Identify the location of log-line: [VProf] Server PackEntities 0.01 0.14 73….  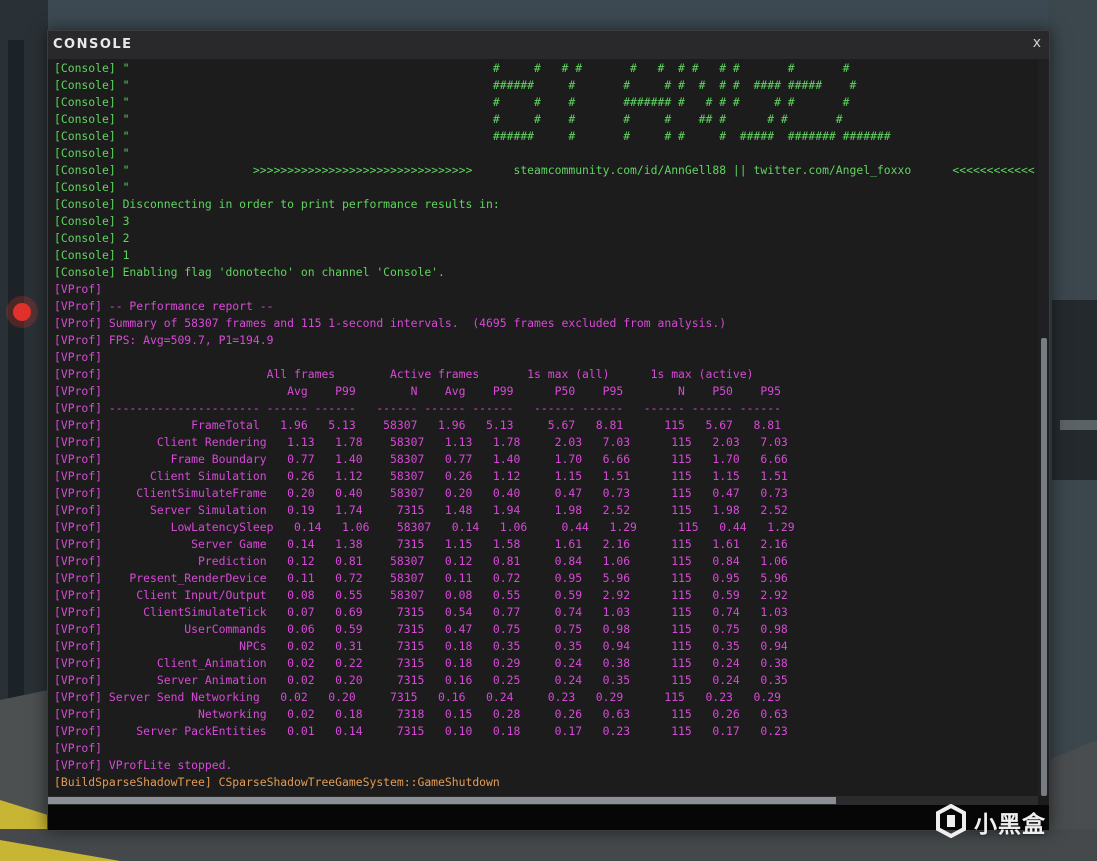
(421, 731).